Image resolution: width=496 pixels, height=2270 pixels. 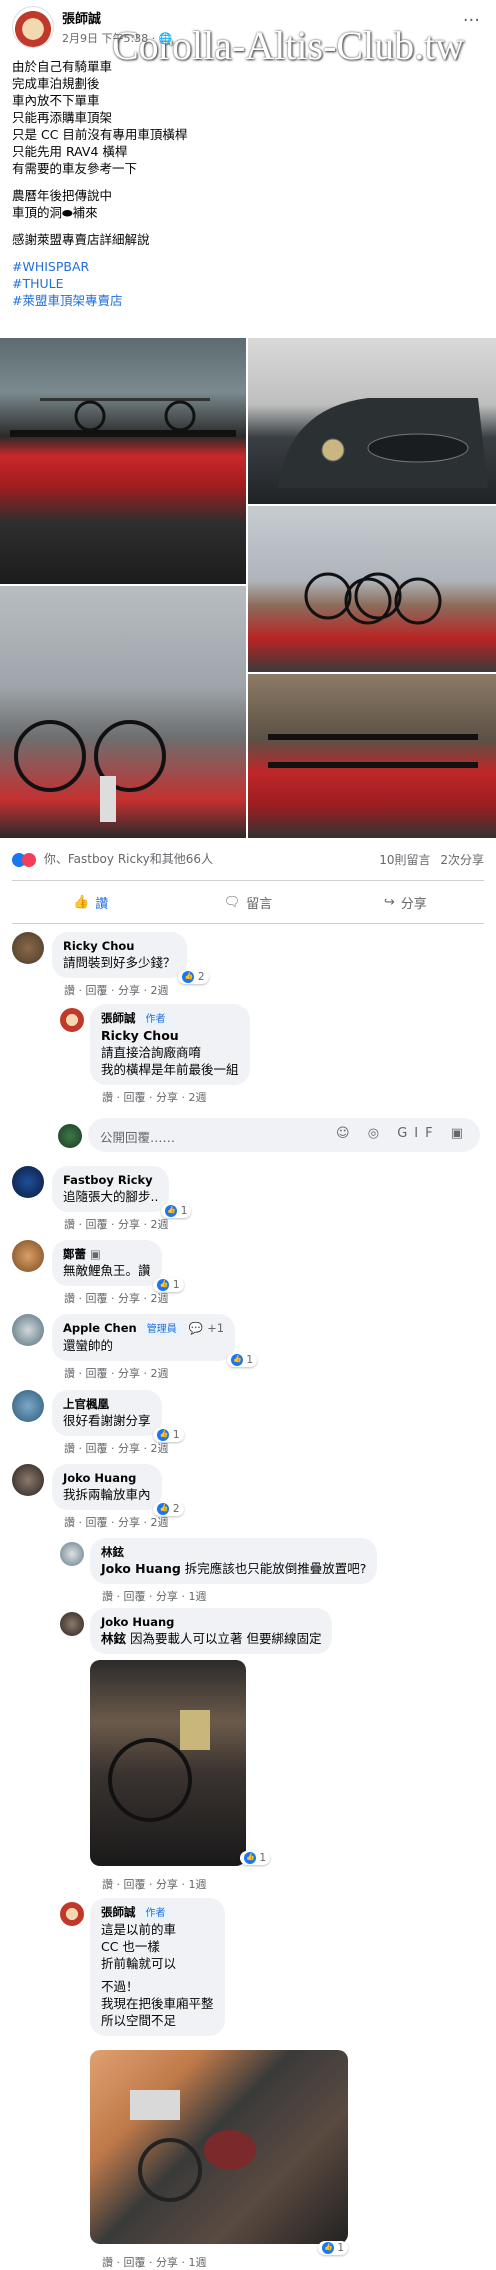 What do you see at coordinates (62, 66) in the screenshot?
I see `post-line: 由於自己有騎單車` at bounding box center [62, 66].